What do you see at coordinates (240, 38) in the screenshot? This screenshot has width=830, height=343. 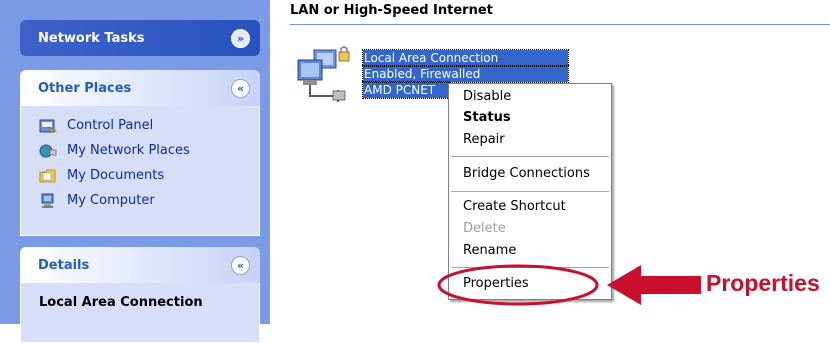 I see `expand-chevron-icon: »` at bounding box center [240, 38].